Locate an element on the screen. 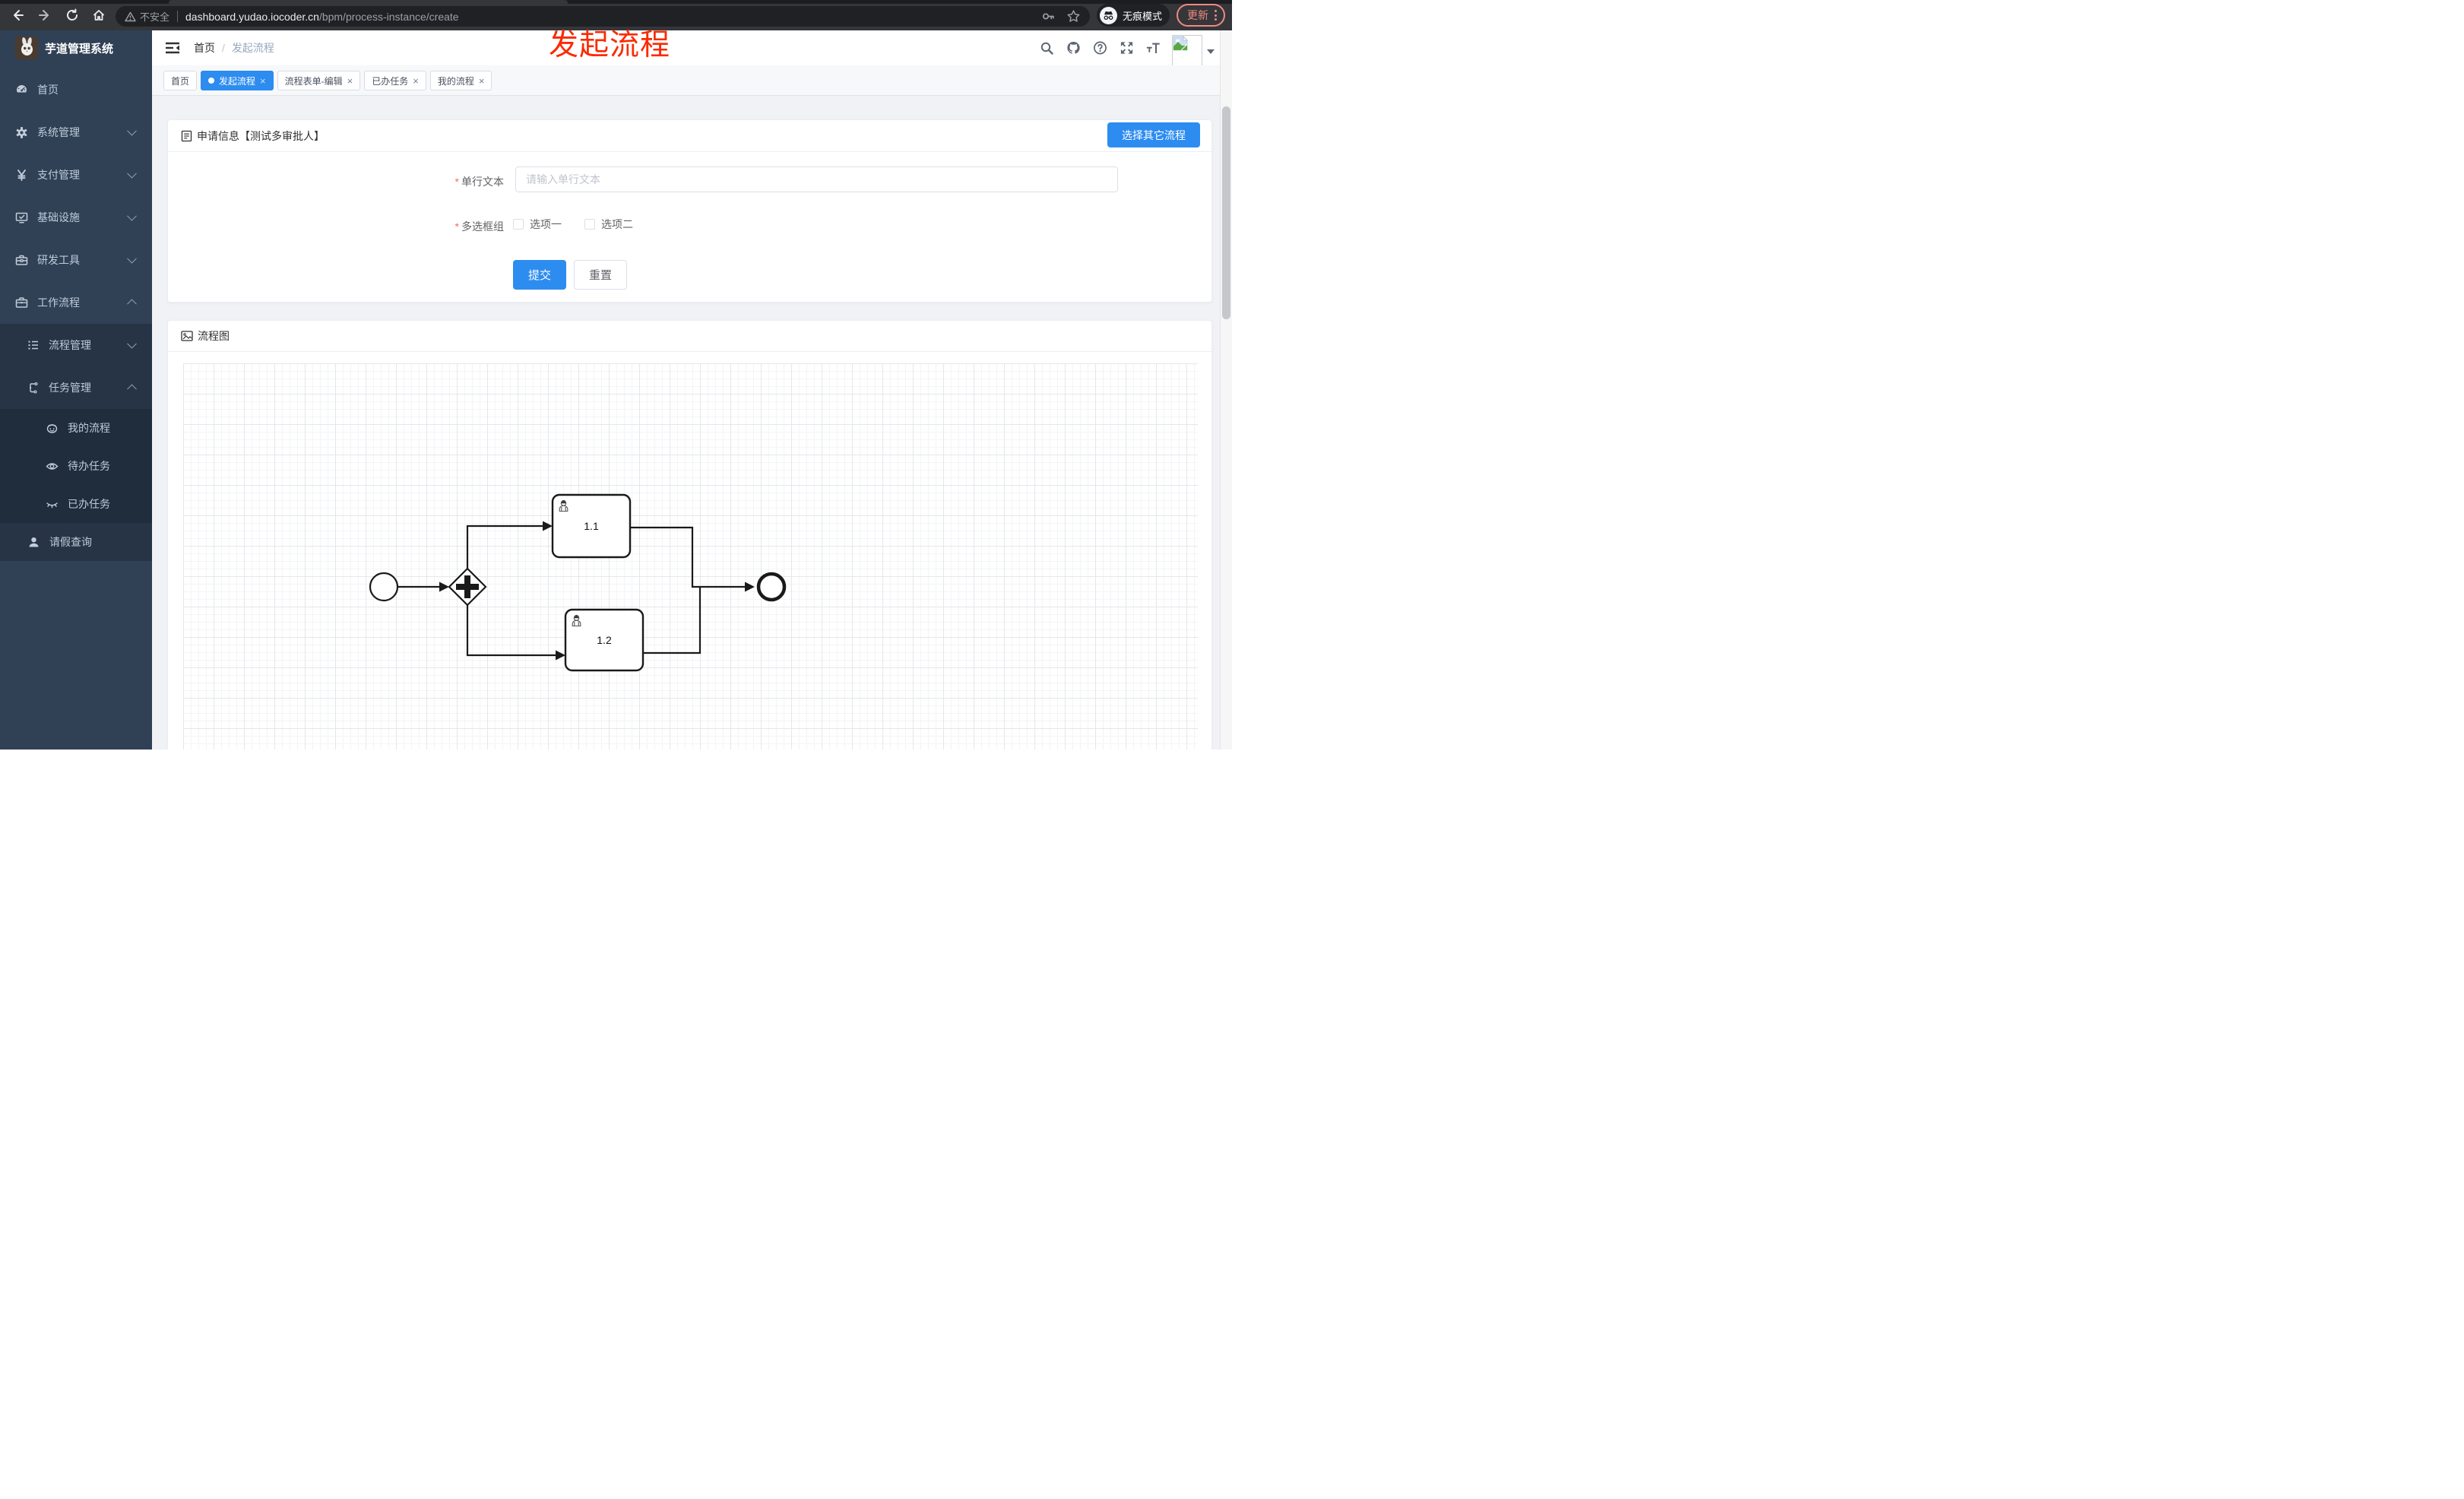  sidebar-collapse-icon is located at coordinates (172, 50).